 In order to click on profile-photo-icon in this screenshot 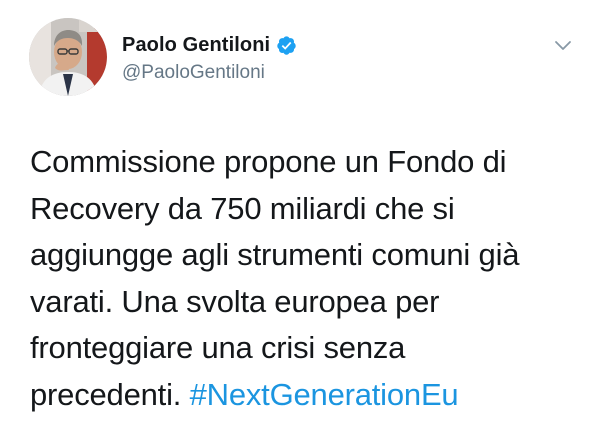, I will do `click(68, 57)`.